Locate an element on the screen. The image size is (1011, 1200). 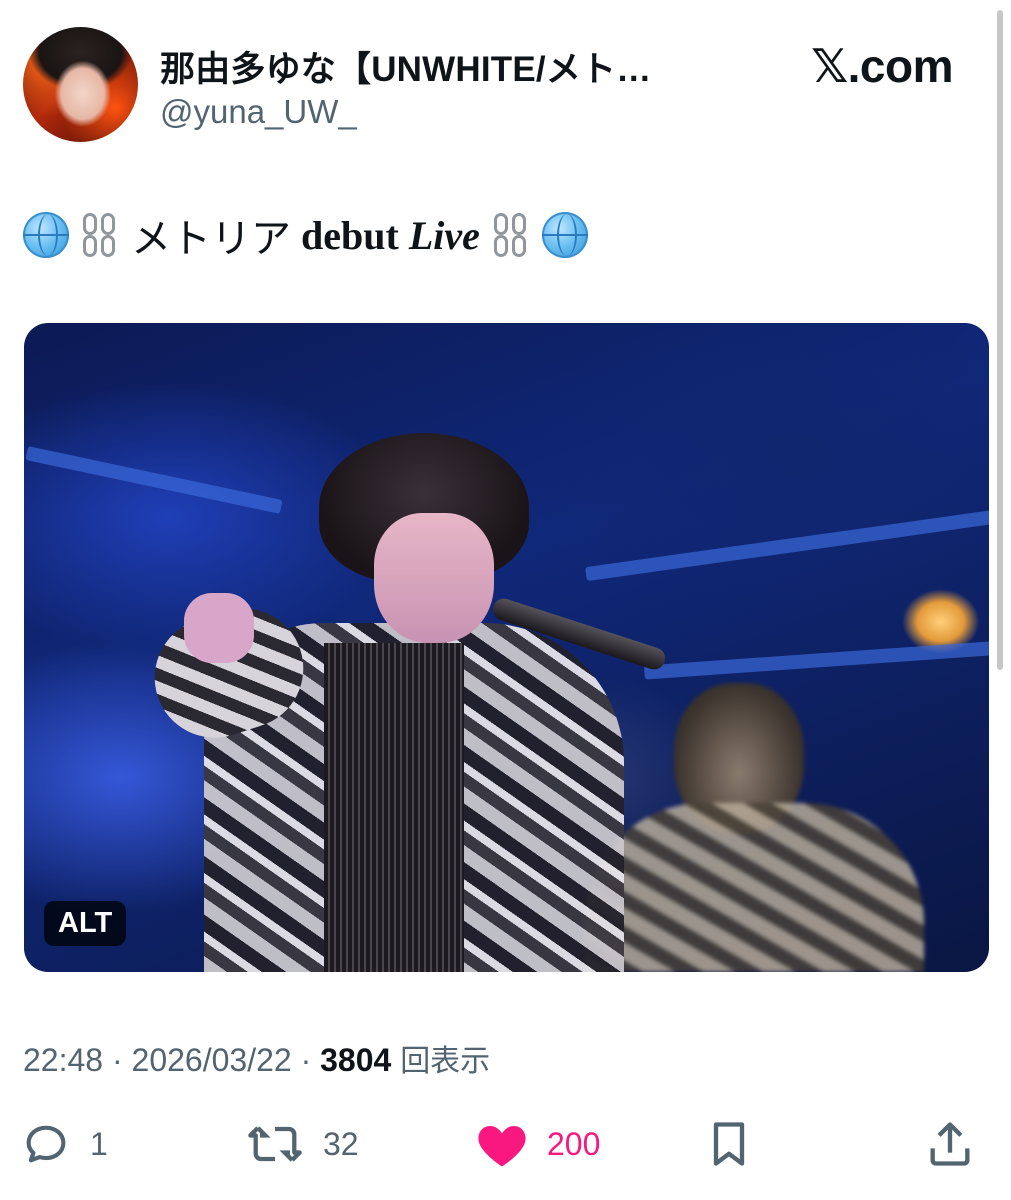
tweet-time: 22:48 is located at coordinates (63, 1060).